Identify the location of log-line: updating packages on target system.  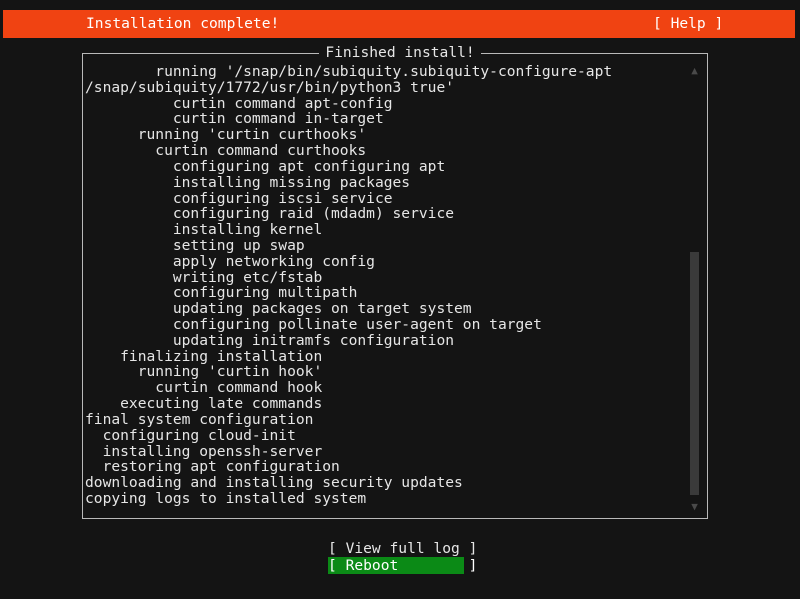
(278, 309).